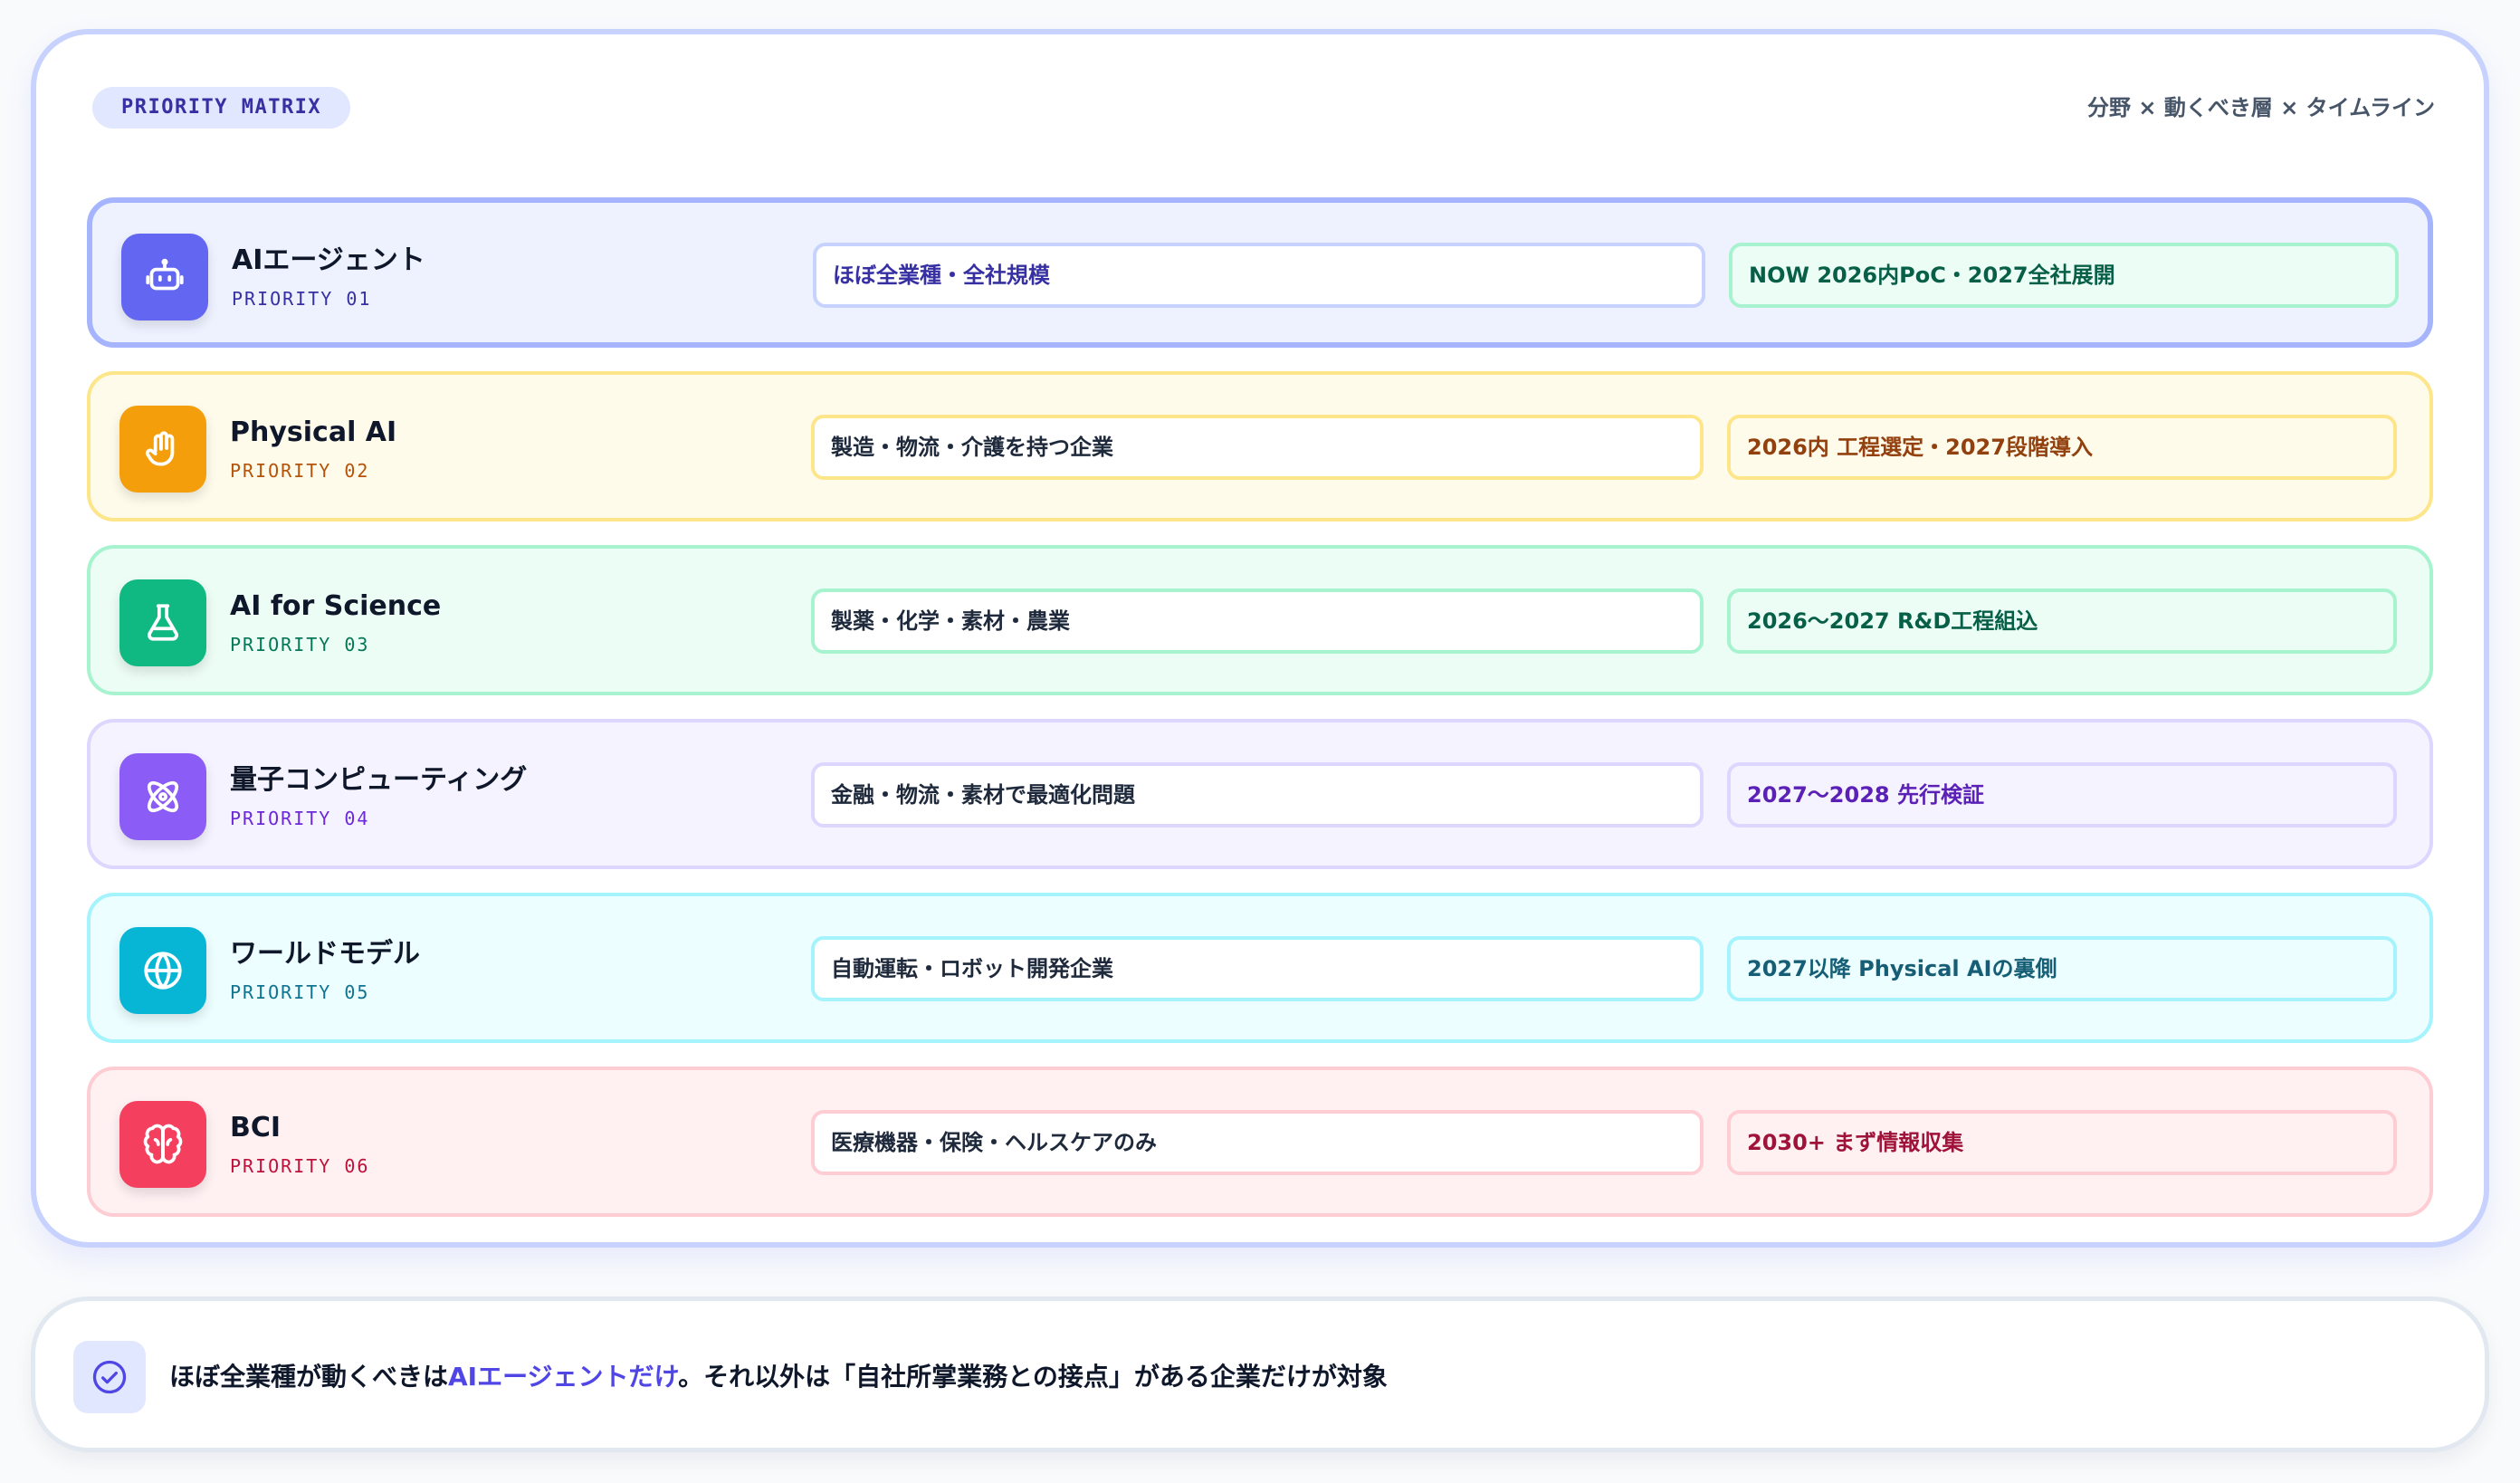 This screenshot has width=2520, height=1483. I want to click on scope-pill: 自動運転・ロボット開発企業, so click(1258, 968).